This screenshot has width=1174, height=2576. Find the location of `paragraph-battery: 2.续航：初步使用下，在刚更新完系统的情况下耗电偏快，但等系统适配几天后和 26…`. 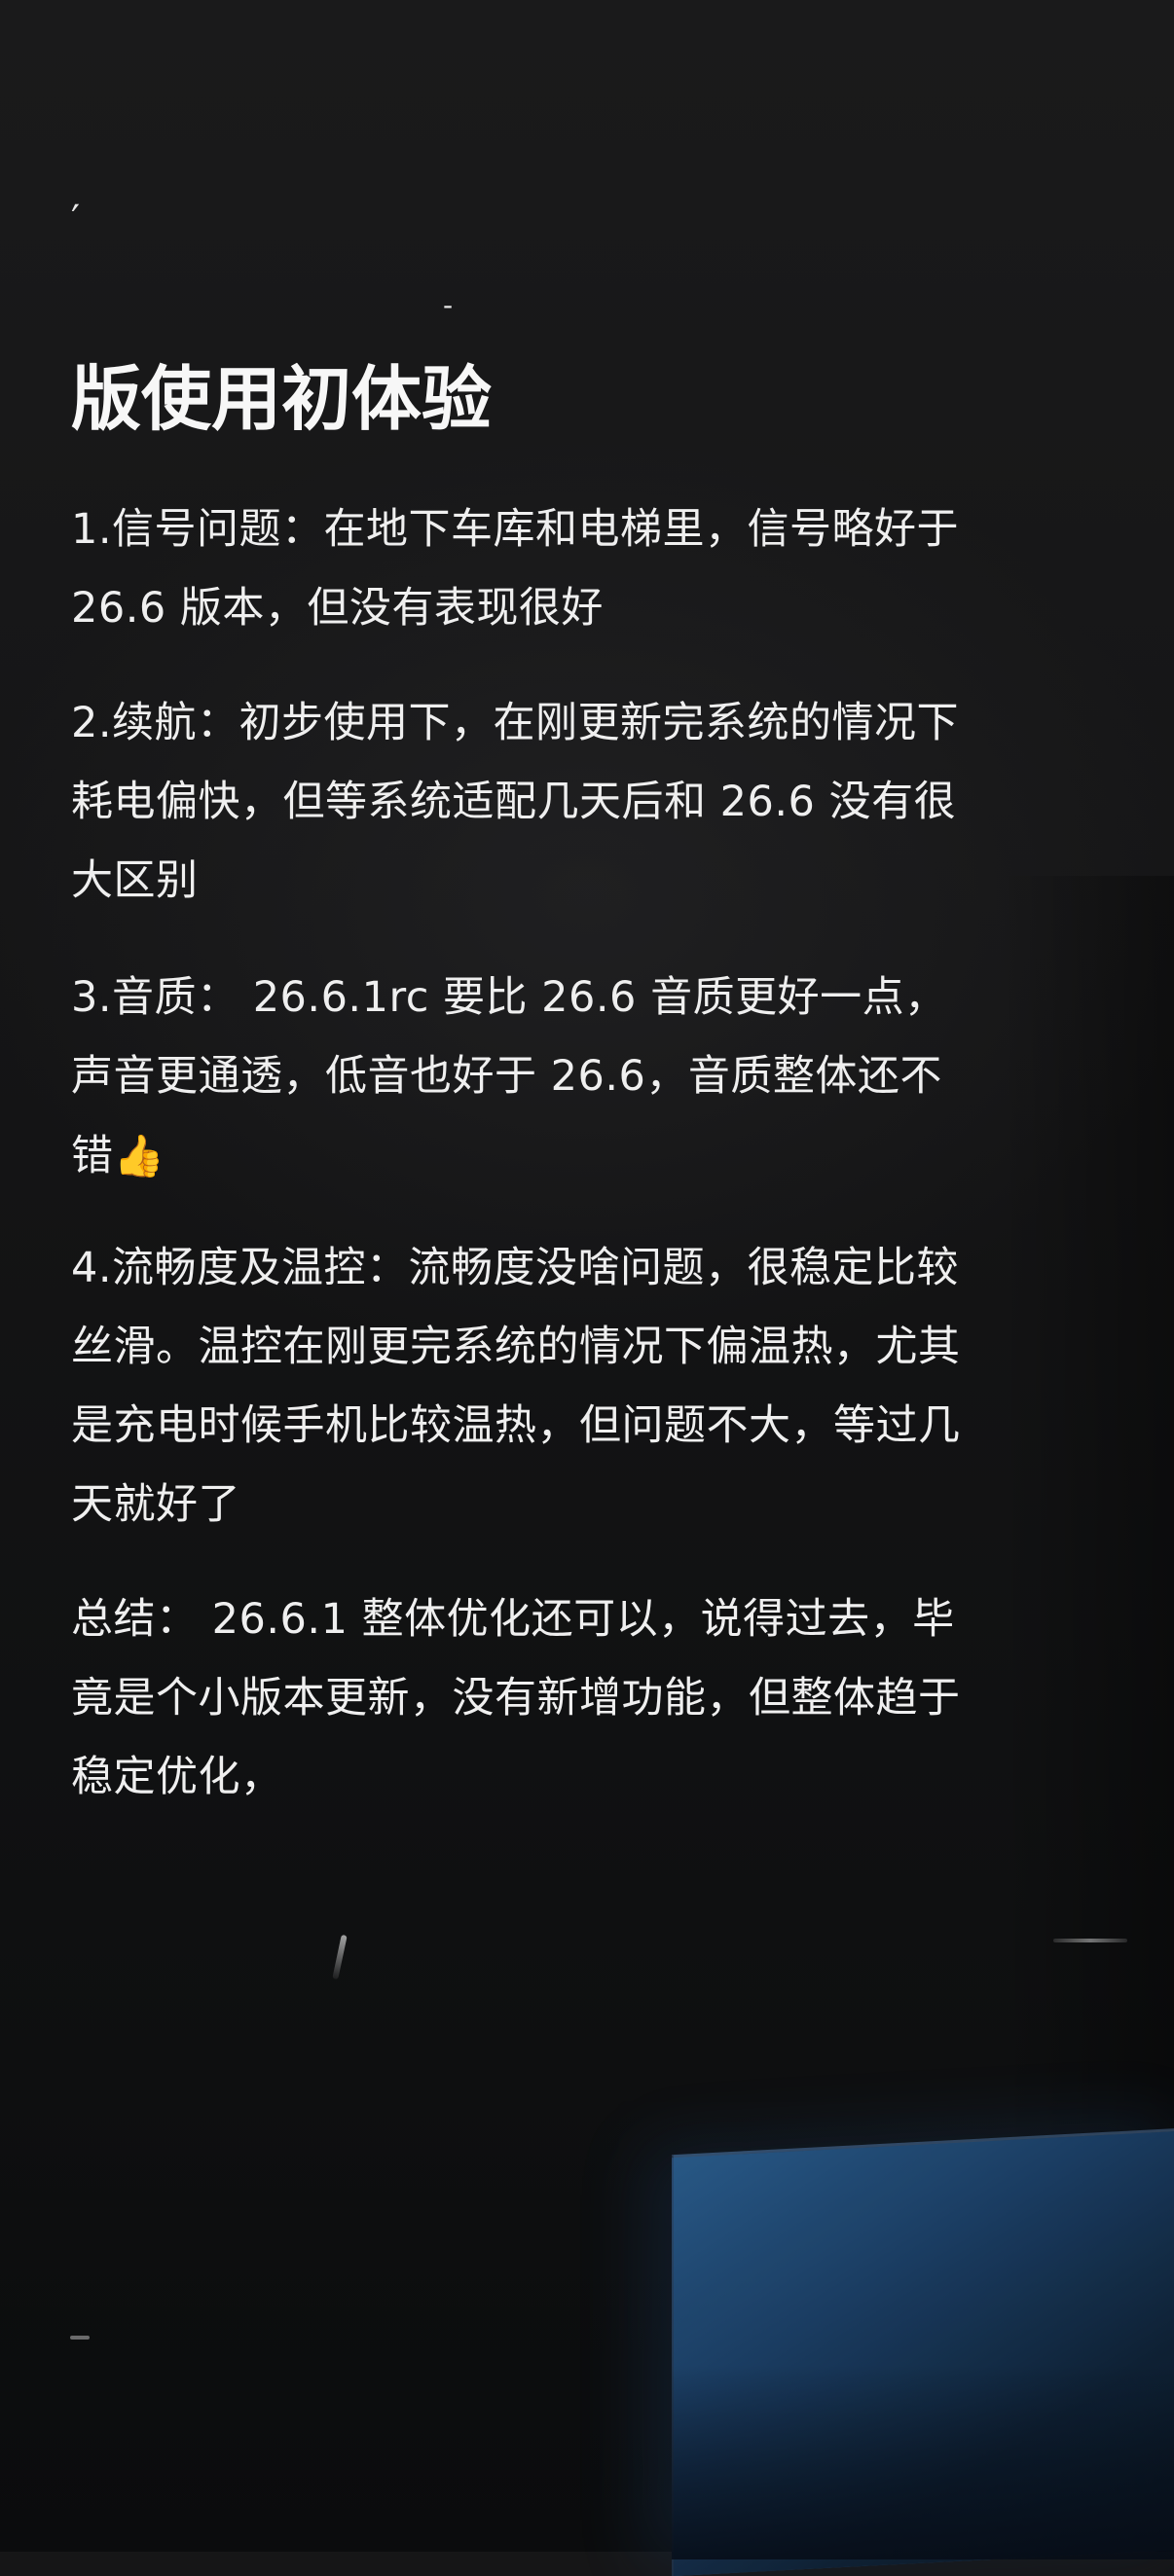

paragraph-battery: 2.续航：初步使用下，在刚更新完系统的情况下耗电偏快，但等系统适配几天后和 26… is located at coordinates (515, 802).